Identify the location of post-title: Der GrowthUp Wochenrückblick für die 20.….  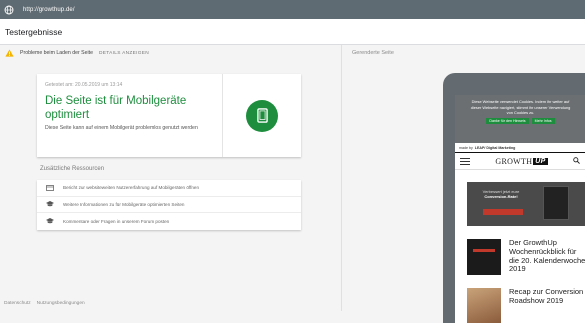
(547, 256).